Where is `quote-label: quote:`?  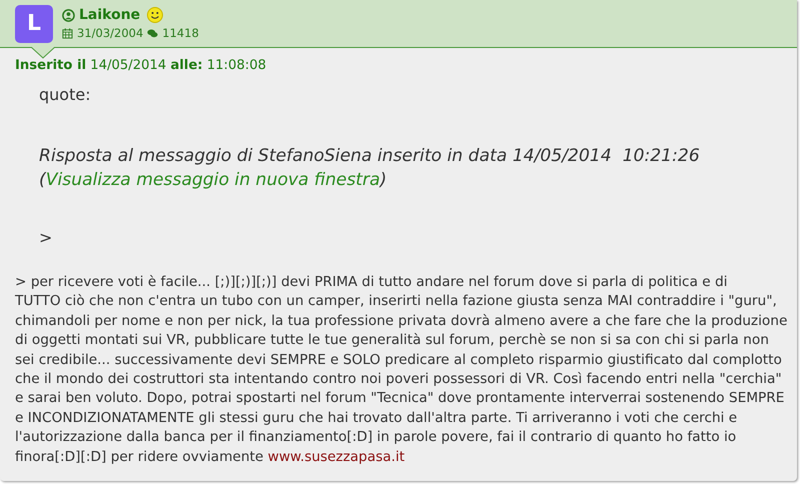
quote-label: quote: is located at coordinates (65, 94).